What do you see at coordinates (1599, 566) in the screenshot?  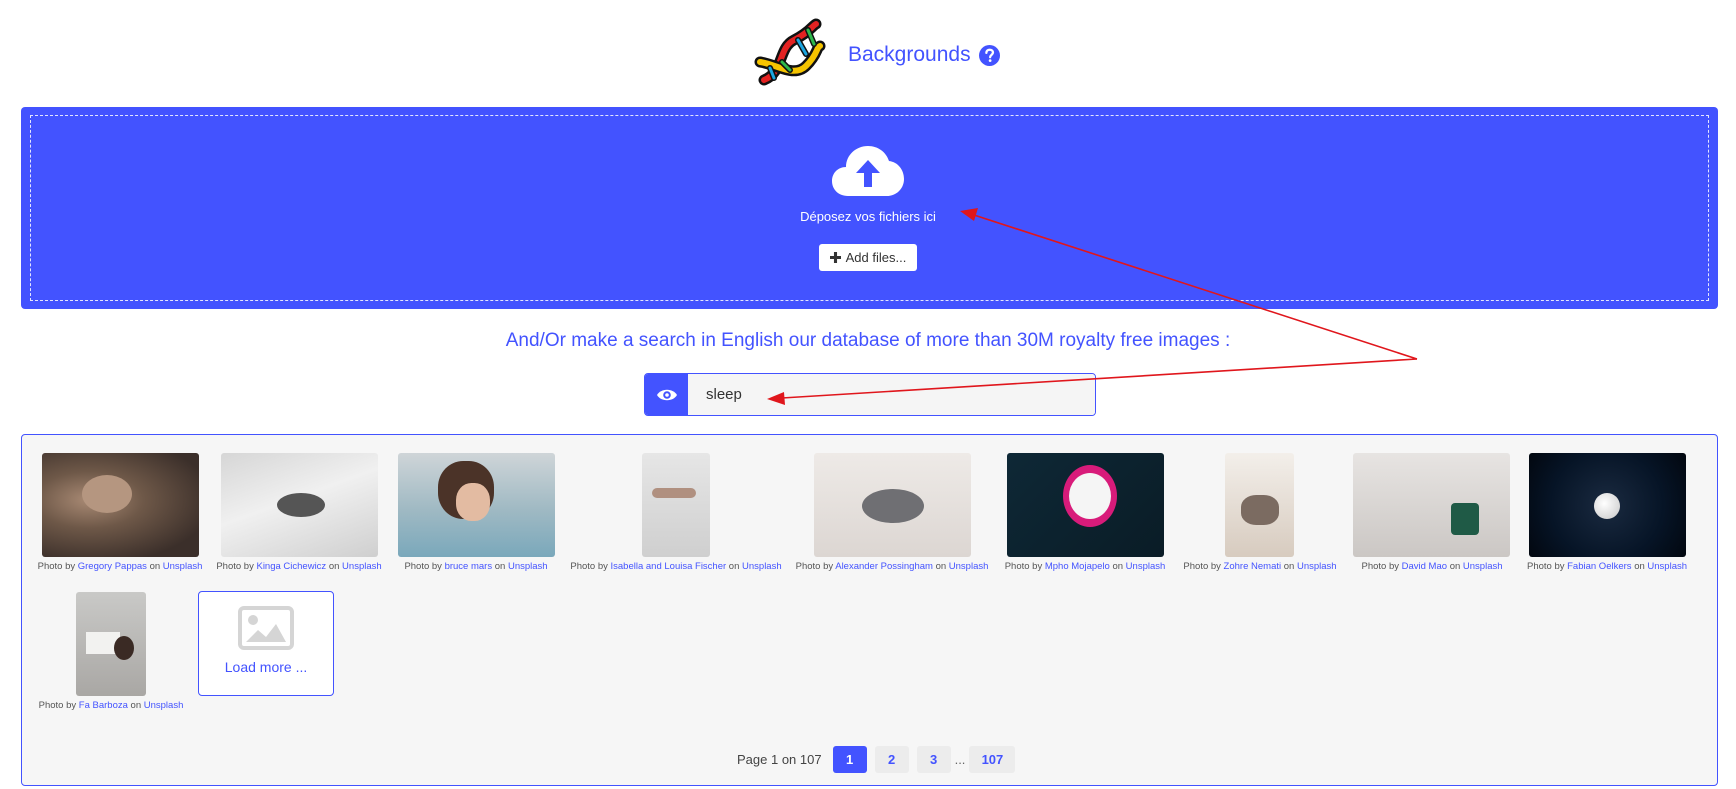 I see `author-link: Fabian Oelkers` at bounding box center [1599, 566].